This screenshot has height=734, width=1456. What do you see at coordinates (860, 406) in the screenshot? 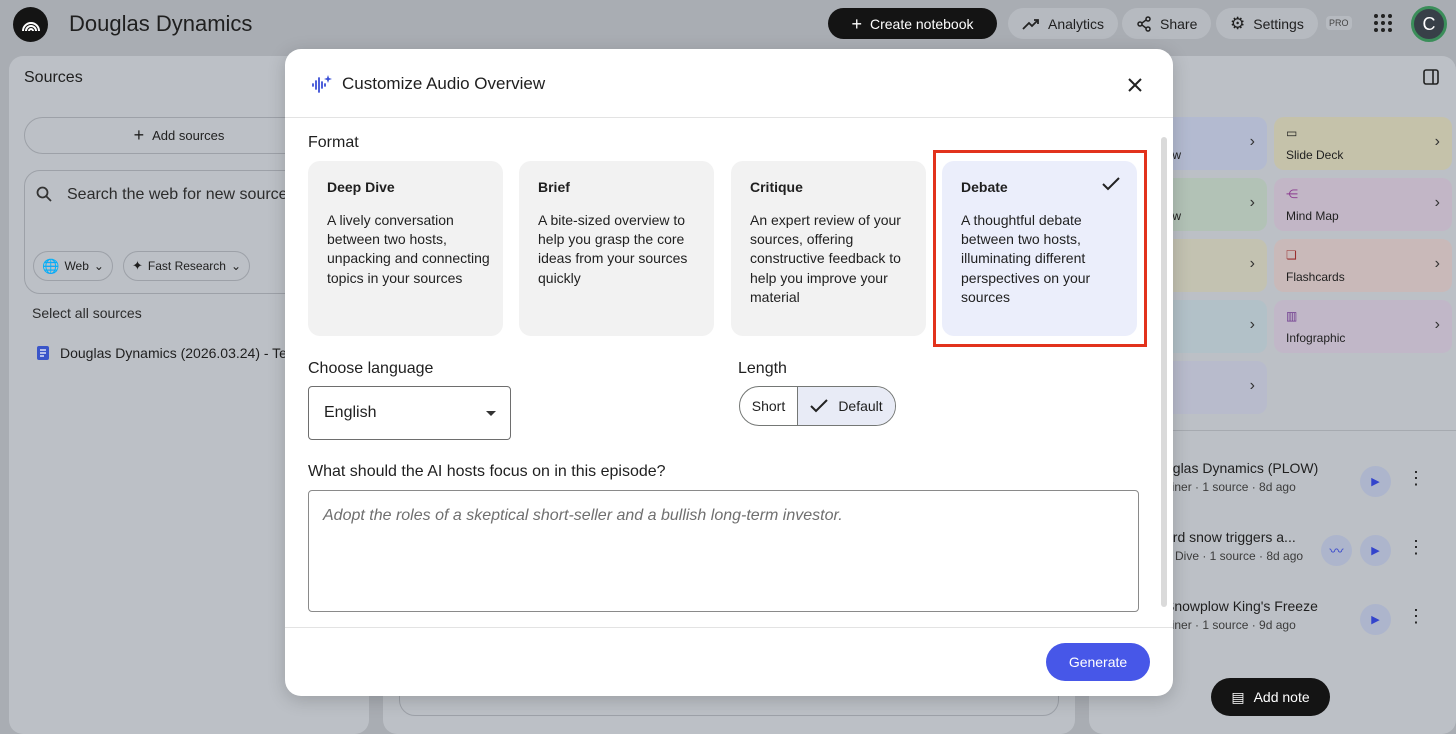
I see `length-default-label: Default` at bounding box center [860, 406].